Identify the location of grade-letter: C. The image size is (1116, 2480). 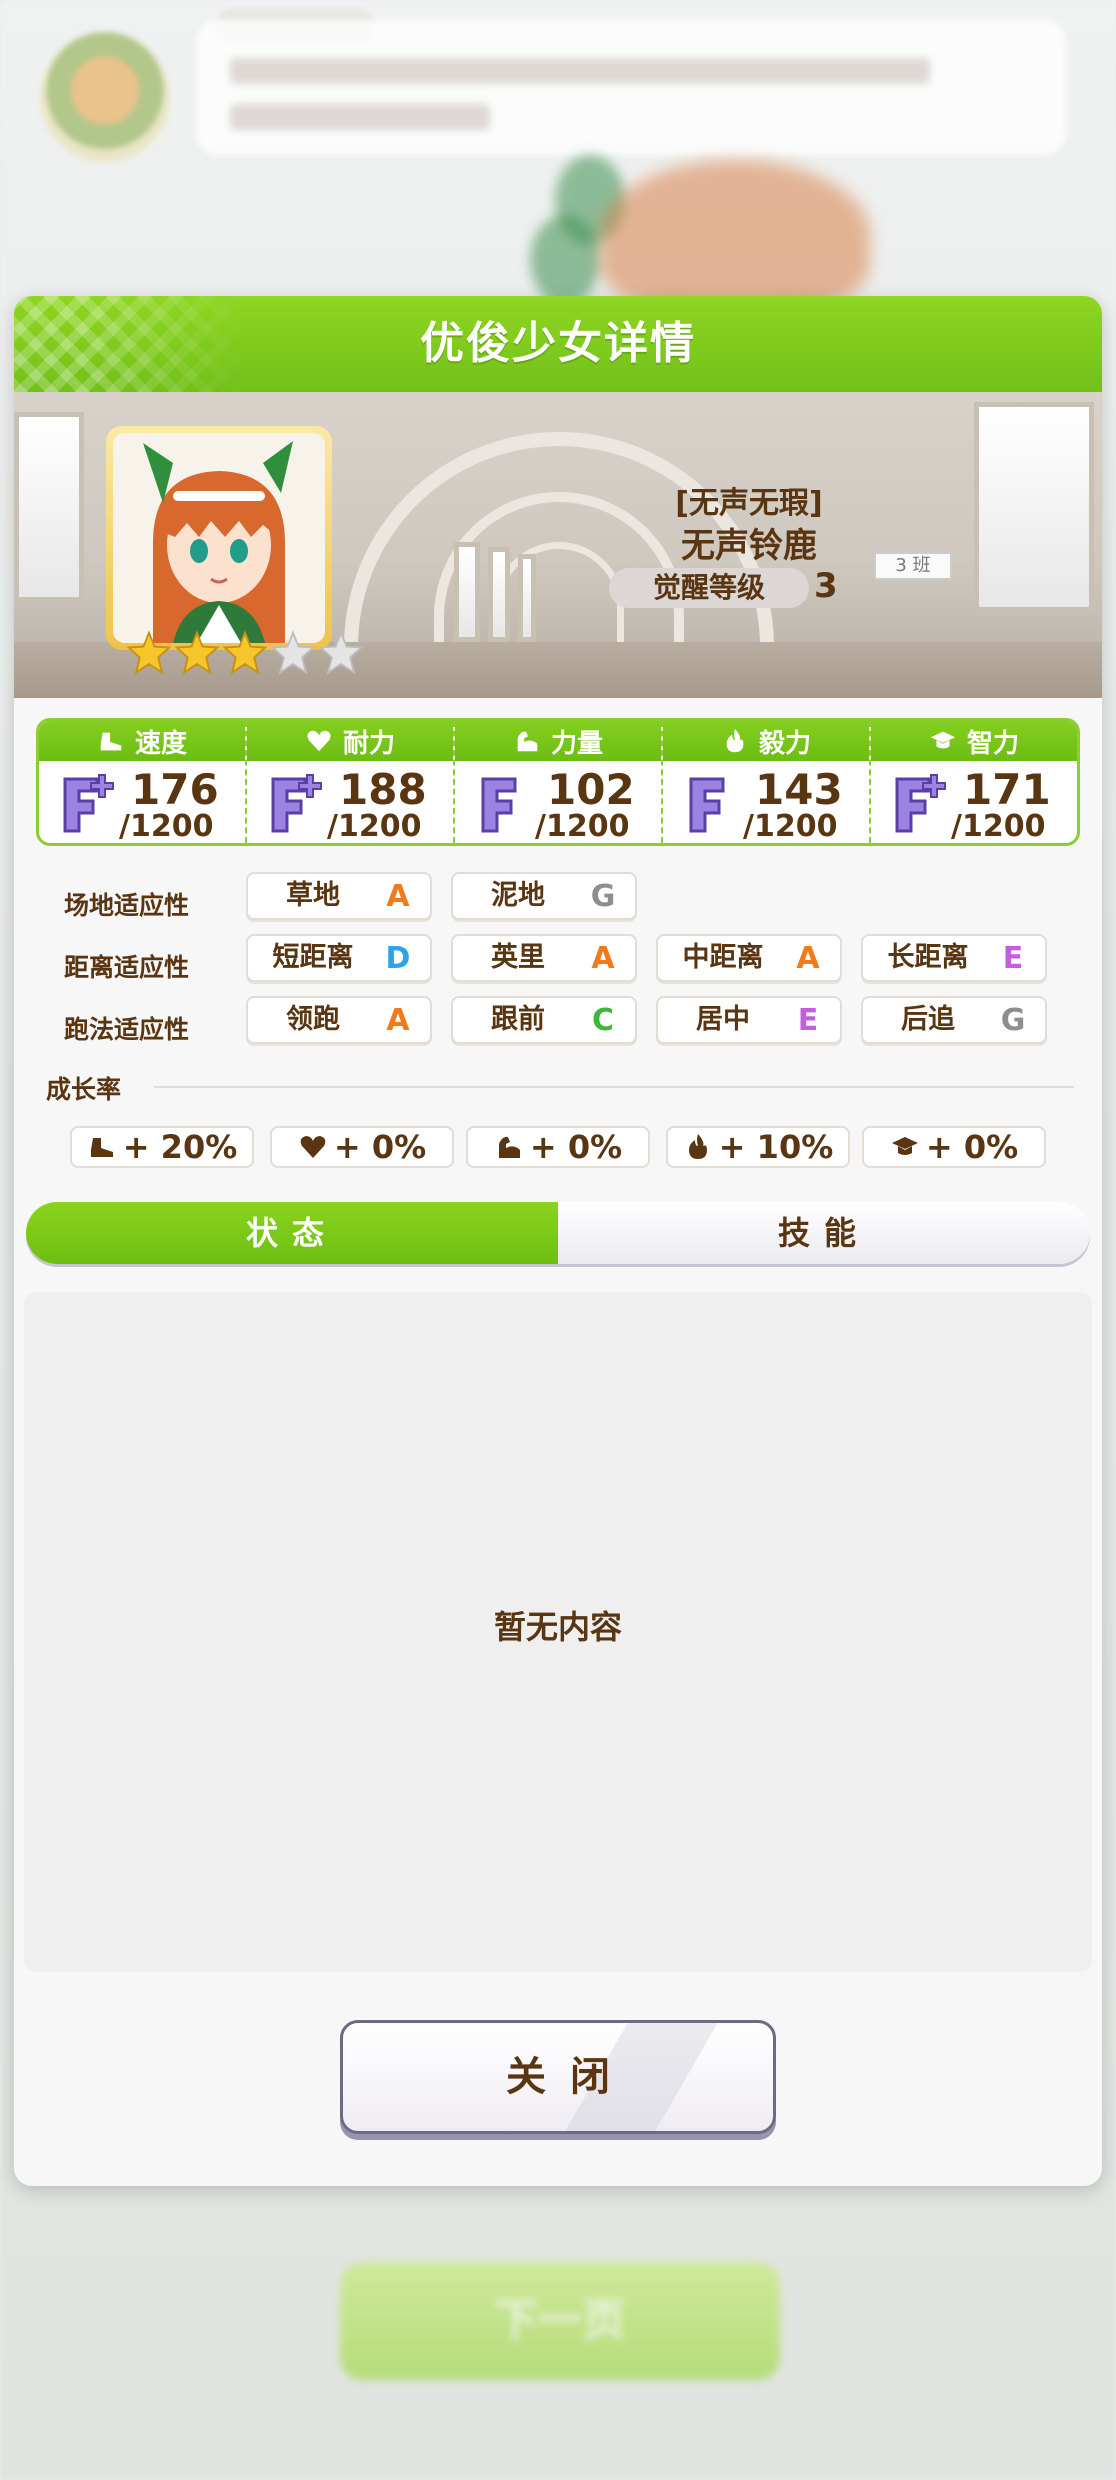
(603, 1020).